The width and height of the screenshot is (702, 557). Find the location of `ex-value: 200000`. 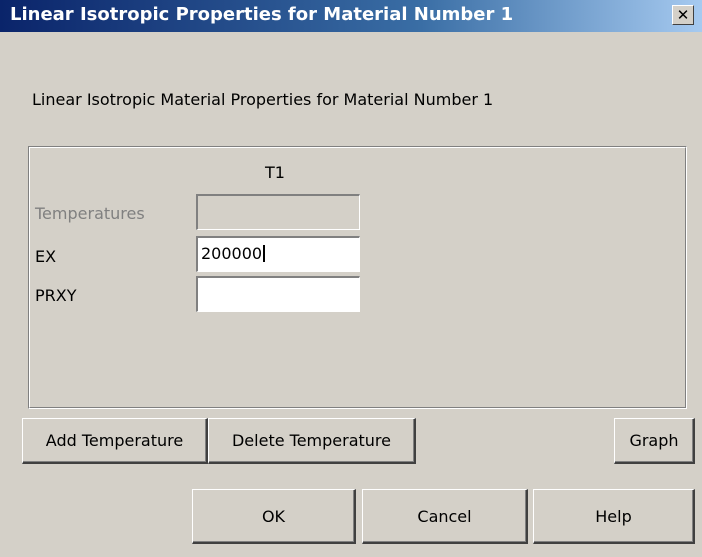

ex-value: 200000 is located at coordinates (232, 253).